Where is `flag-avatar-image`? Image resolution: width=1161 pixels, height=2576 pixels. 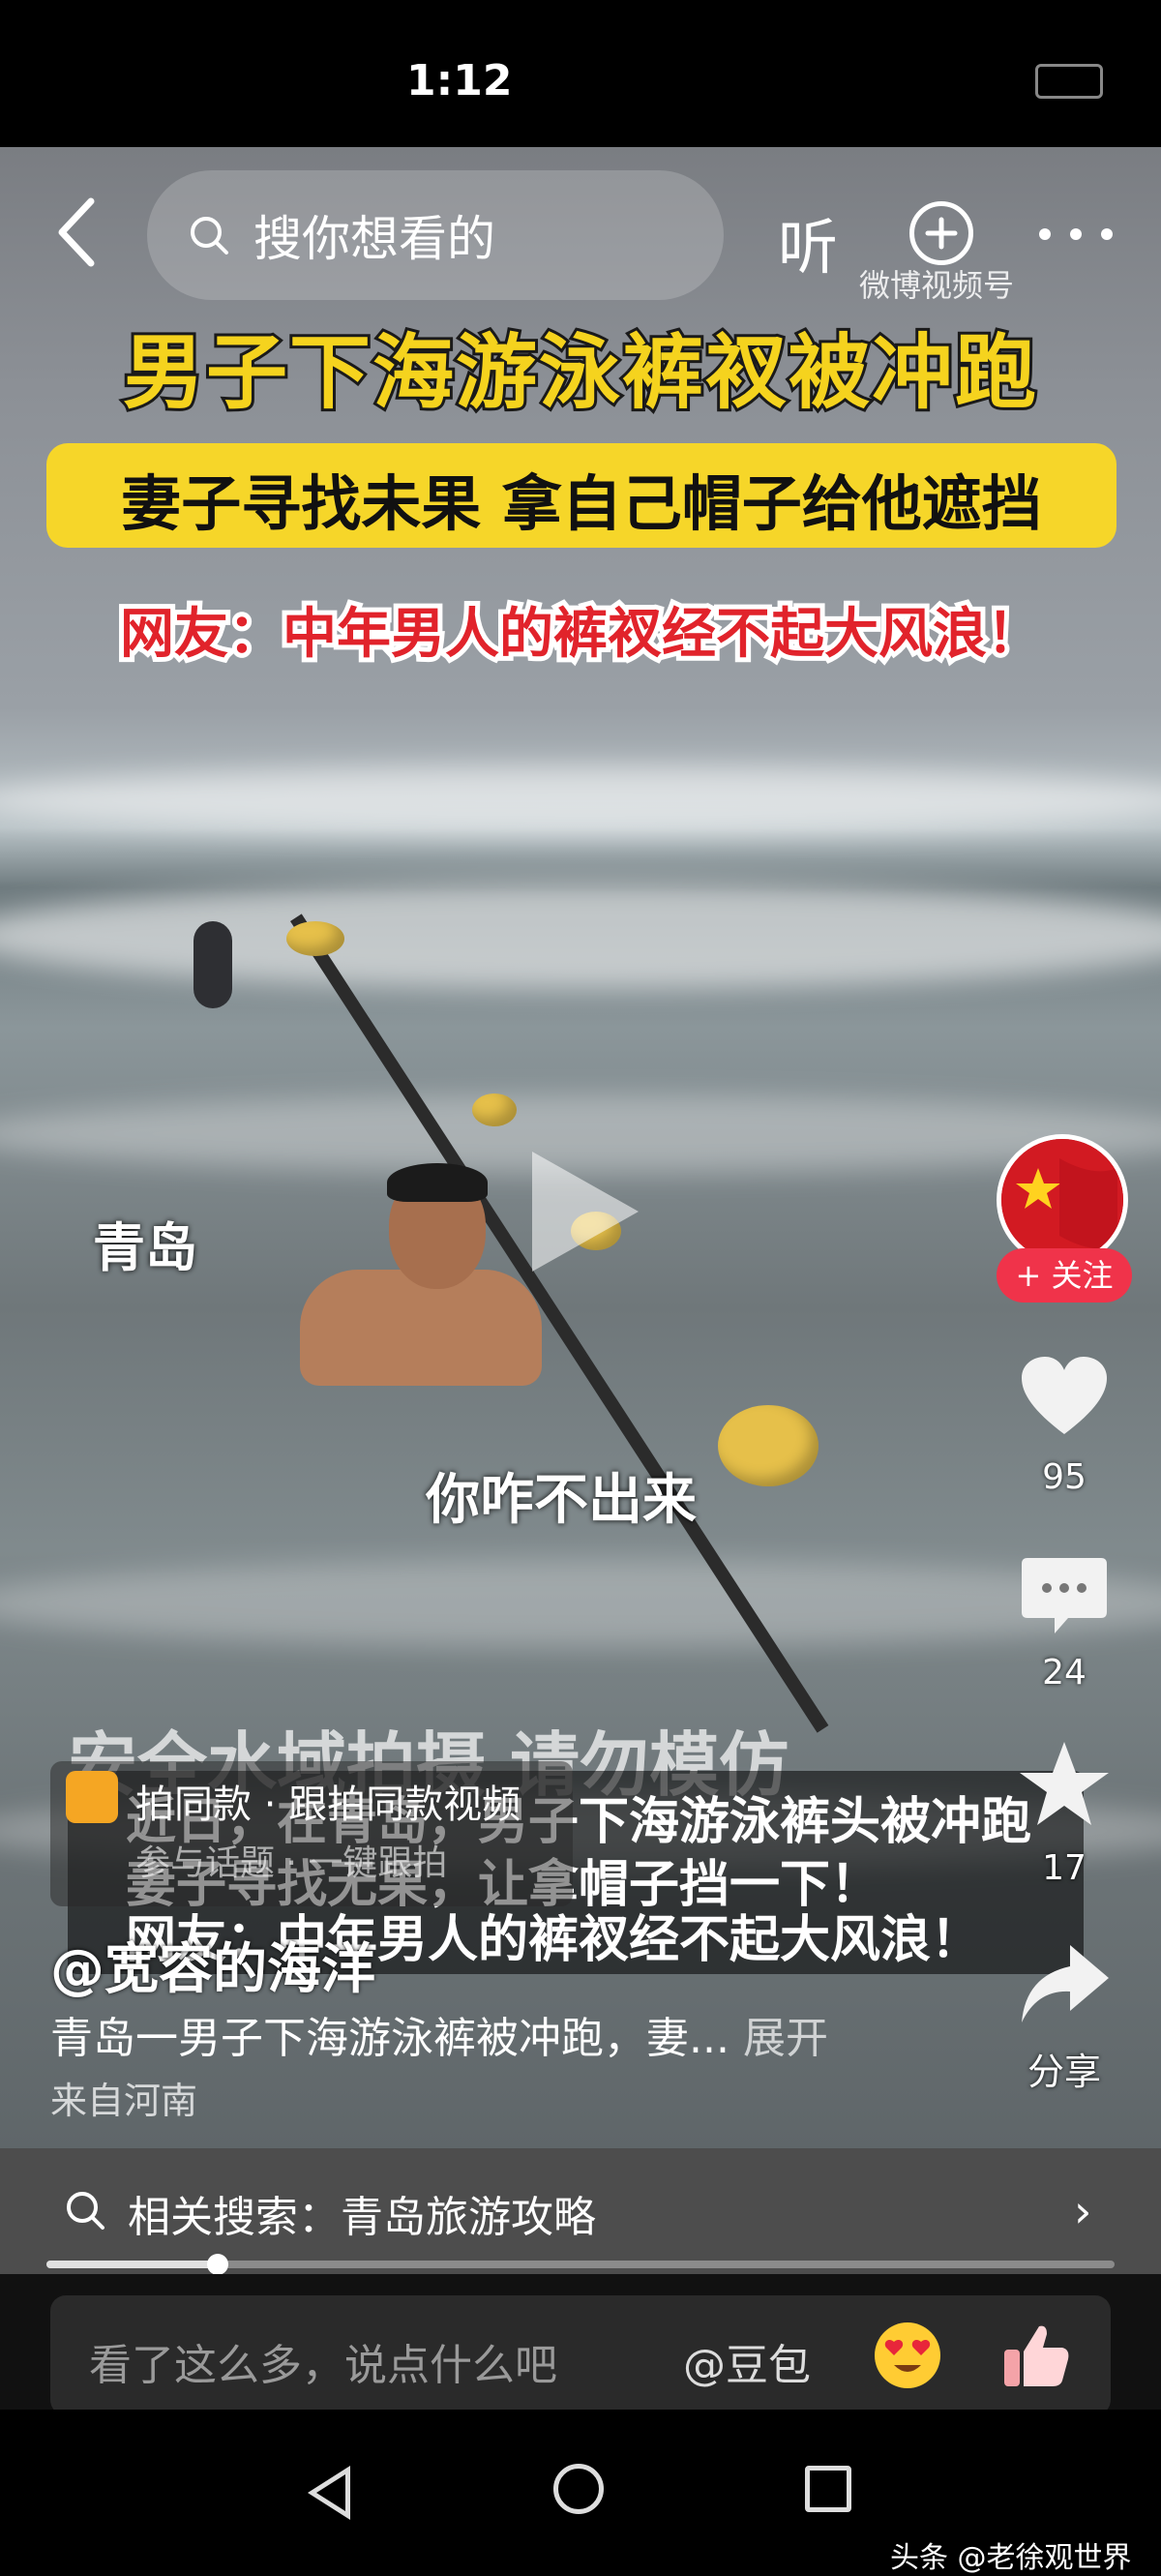
flag-avatar-image is located at coordinates (1062, 1200).